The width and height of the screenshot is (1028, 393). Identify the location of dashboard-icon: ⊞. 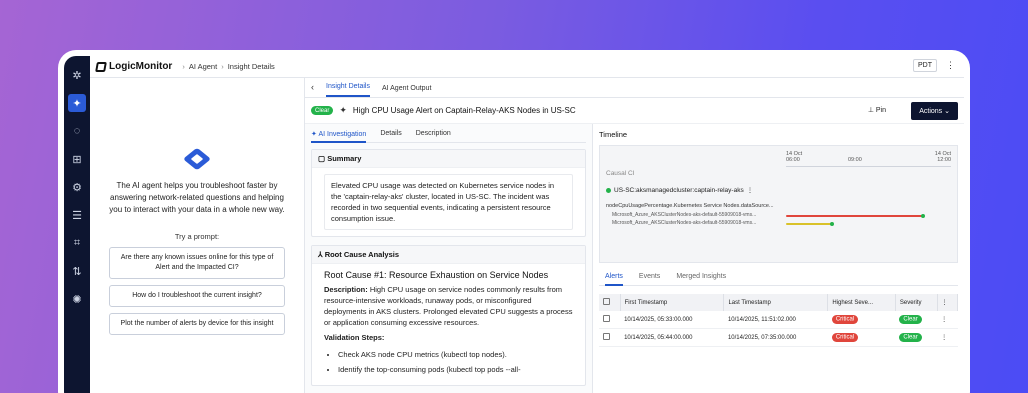
(77, 159).